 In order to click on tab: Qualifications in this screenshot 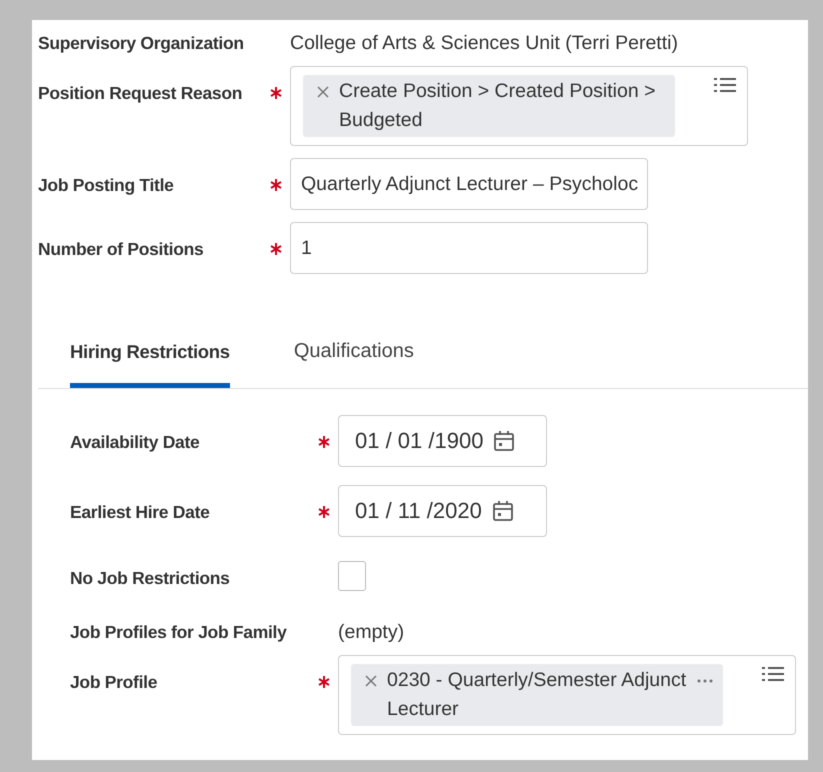, I will do `click(354, 356)`.